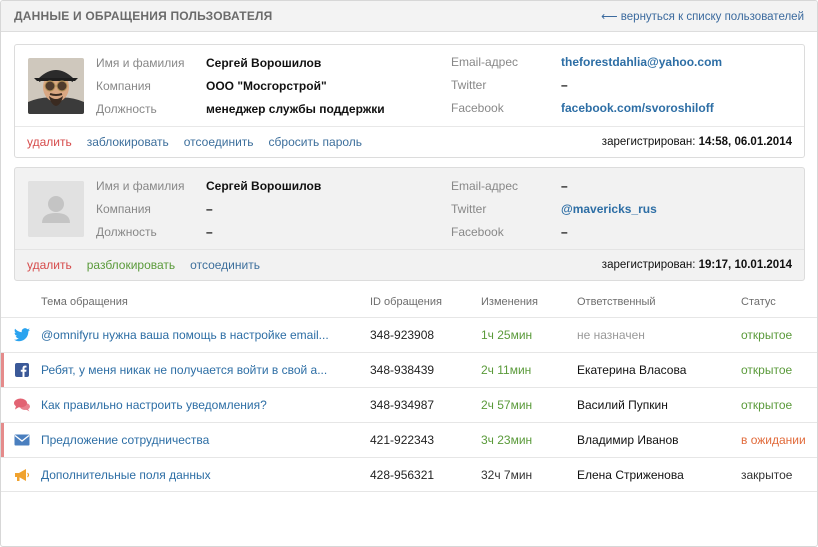  Describe the element at coordinates (611, 335) in the screenshot. I see `ticket-assignee: не назначен` at that location.